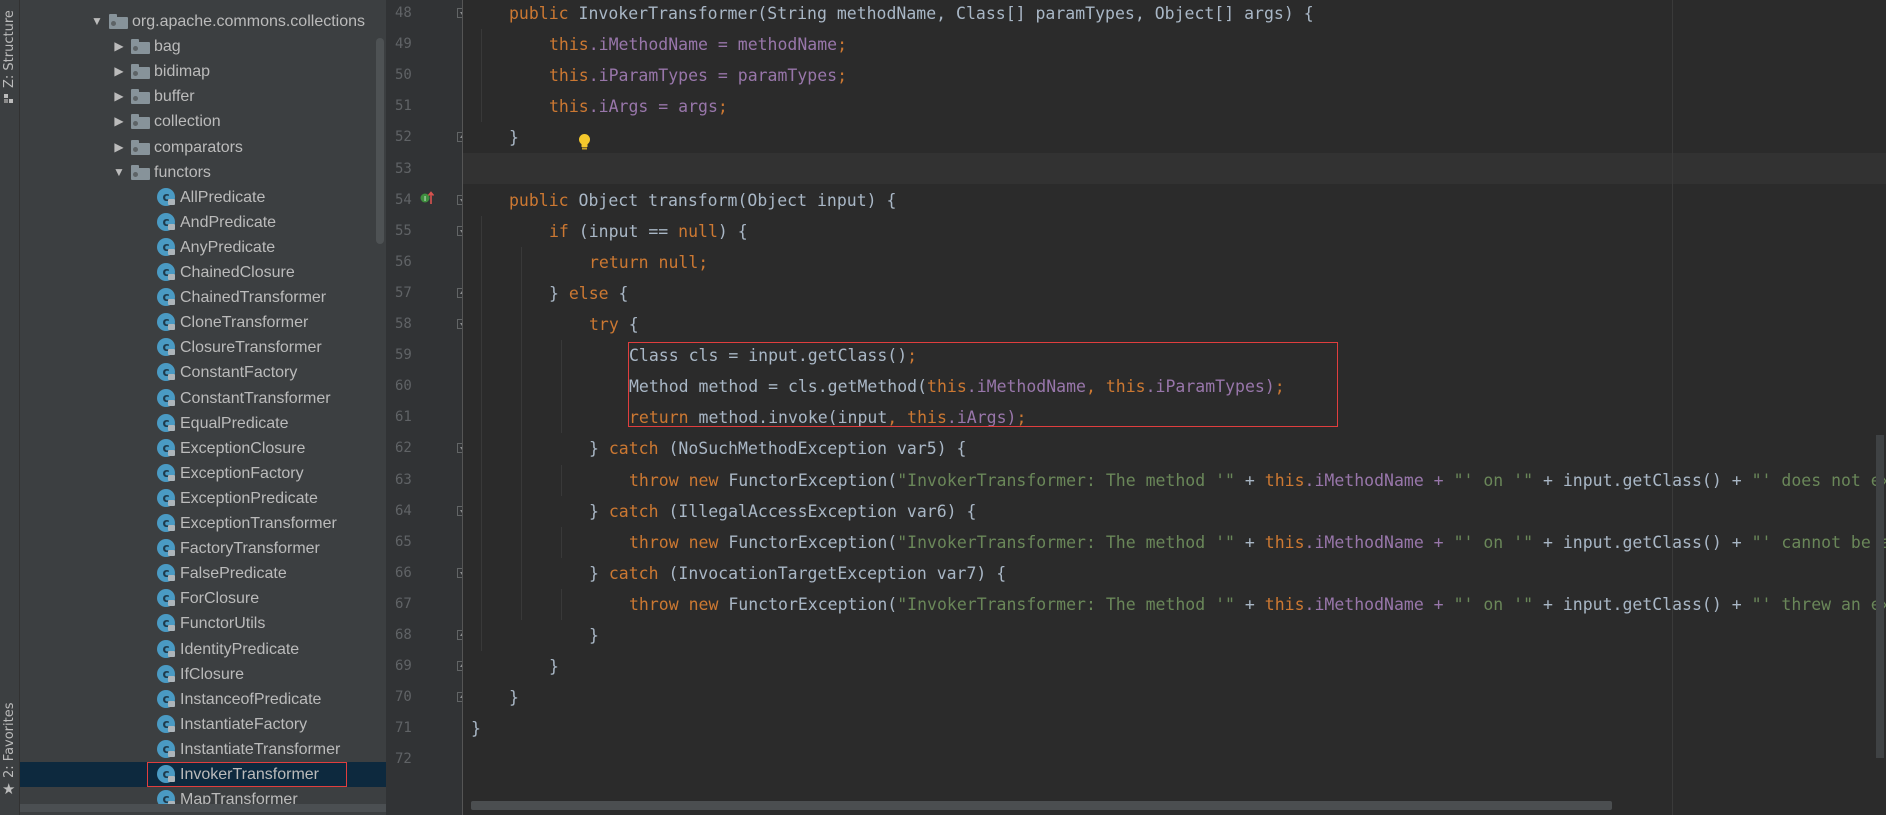  I want to click on line-number: 55, so click(214, 231).